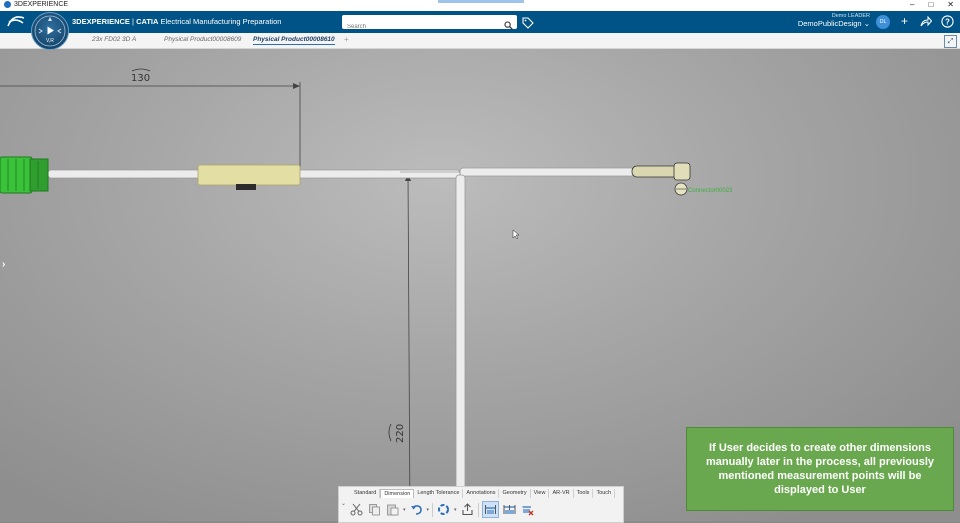  Describe the element at coordinates (3, 264) in the screenshot. I see `expand-panel-icon: ›` at that location.